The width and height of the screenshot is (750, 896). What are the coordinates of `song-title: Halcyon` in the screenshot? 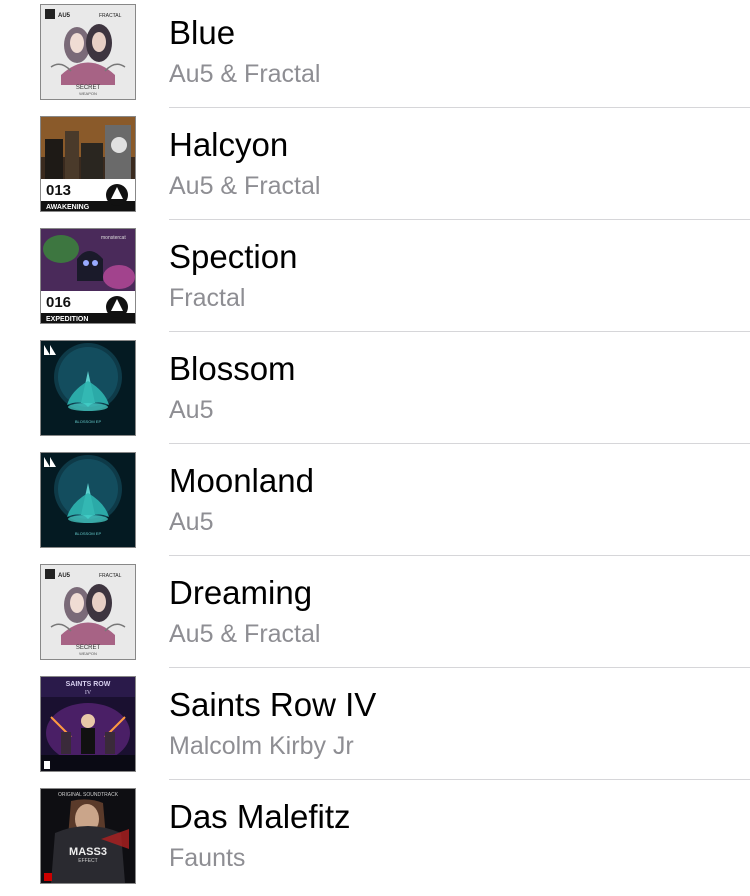 It's located at (229, 144).